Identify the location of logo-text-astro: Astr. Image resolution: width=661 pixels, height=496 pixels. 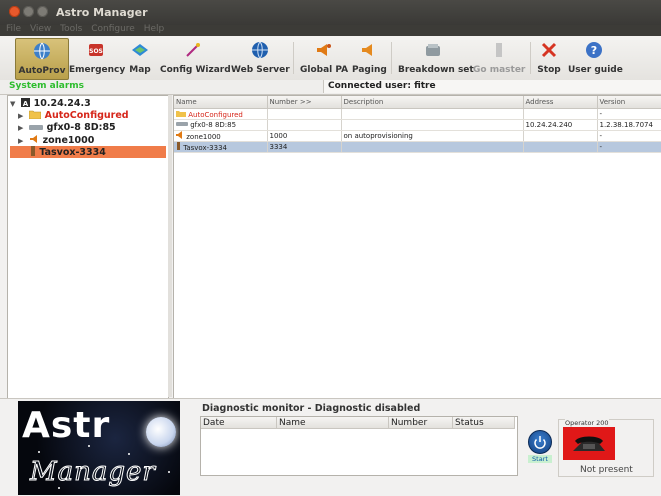
(66, 425).